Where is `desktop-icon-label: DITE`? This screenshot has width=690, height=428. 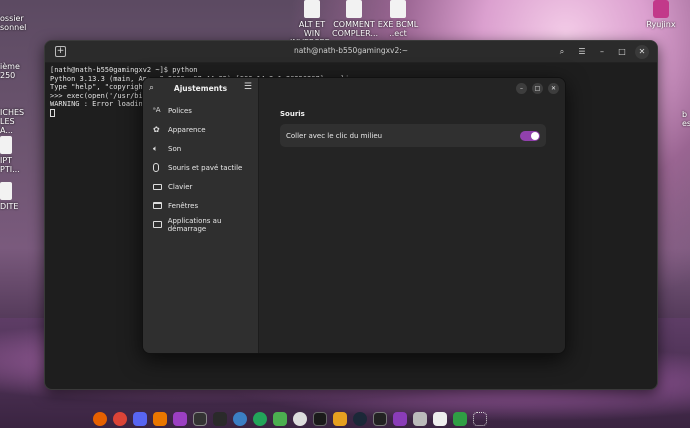
desktop-icon-label: DITE is located at coordinates (9, 206).